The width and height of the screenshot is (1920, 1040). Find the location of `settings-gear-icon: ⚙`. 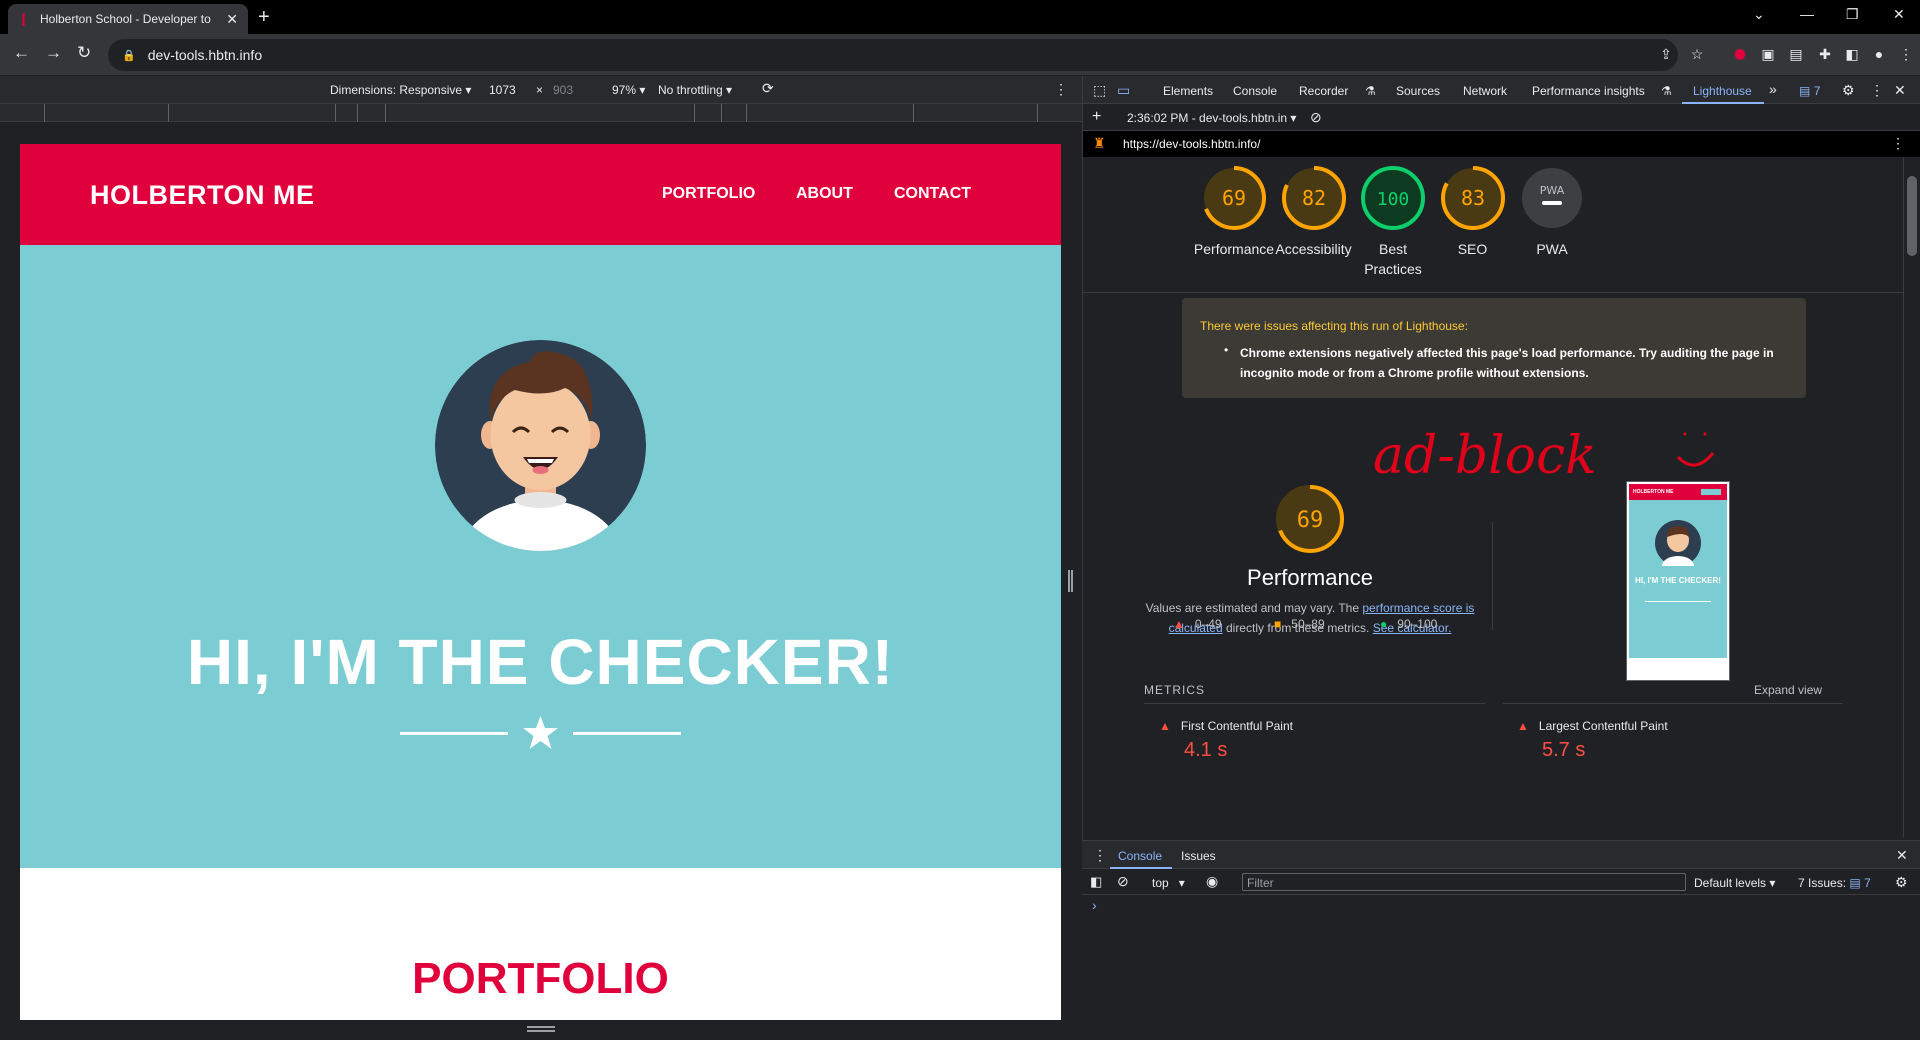

settings-gear-icon: ⚙ is located at coordinates (1848, 90).